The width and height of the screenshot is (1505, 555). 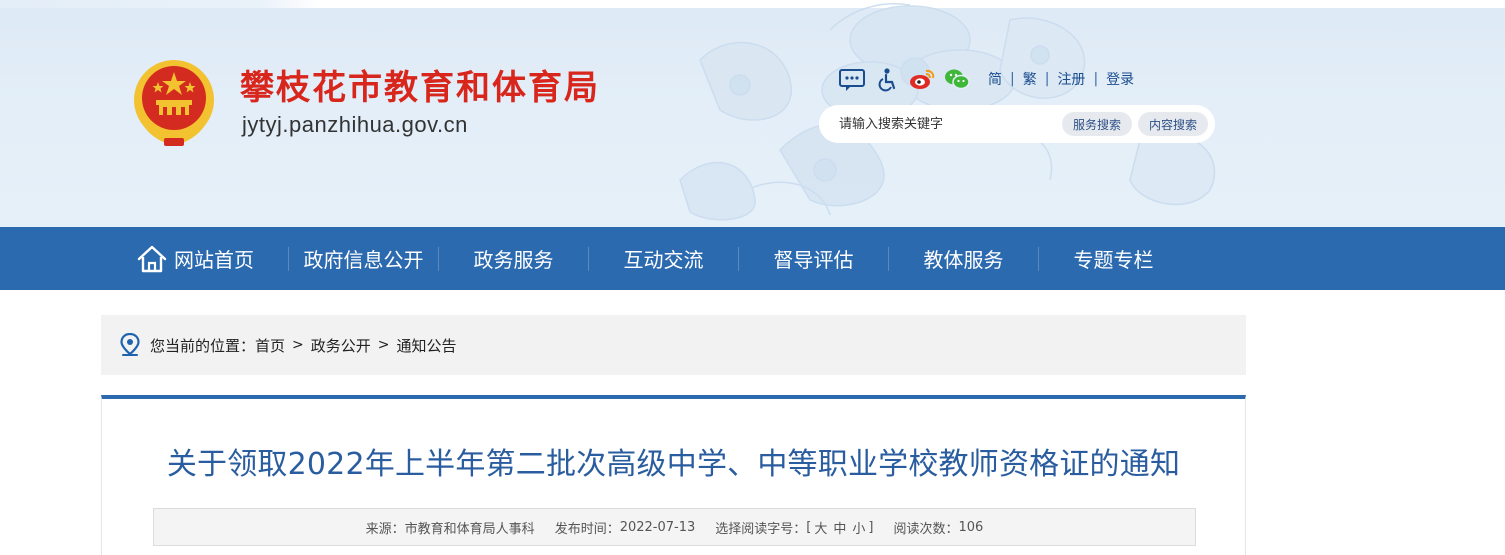 I want to click on login-link: 登录, so click(x=1120, y=79).